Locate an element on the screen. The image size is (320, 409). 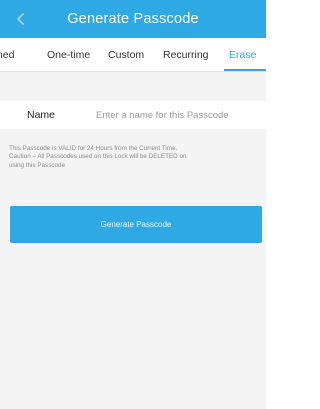
tab-recurring: Recurring is located at coordinates (186, 54).